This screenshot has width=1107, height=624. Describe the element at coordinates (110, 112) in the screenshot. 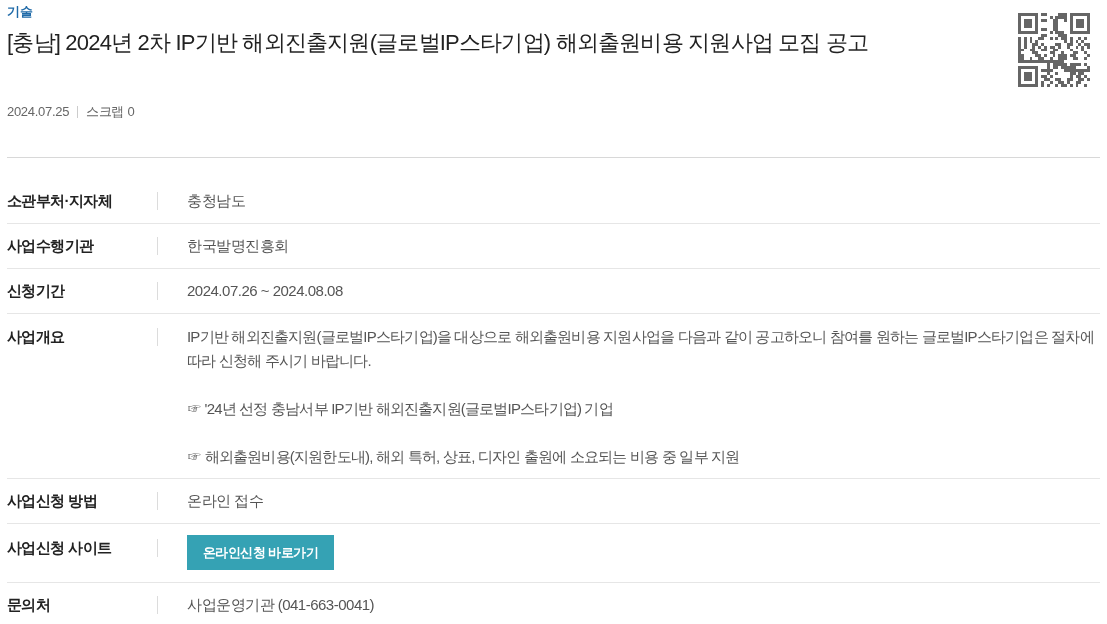

I see `scrap-count: 스크랩 0` at that location.